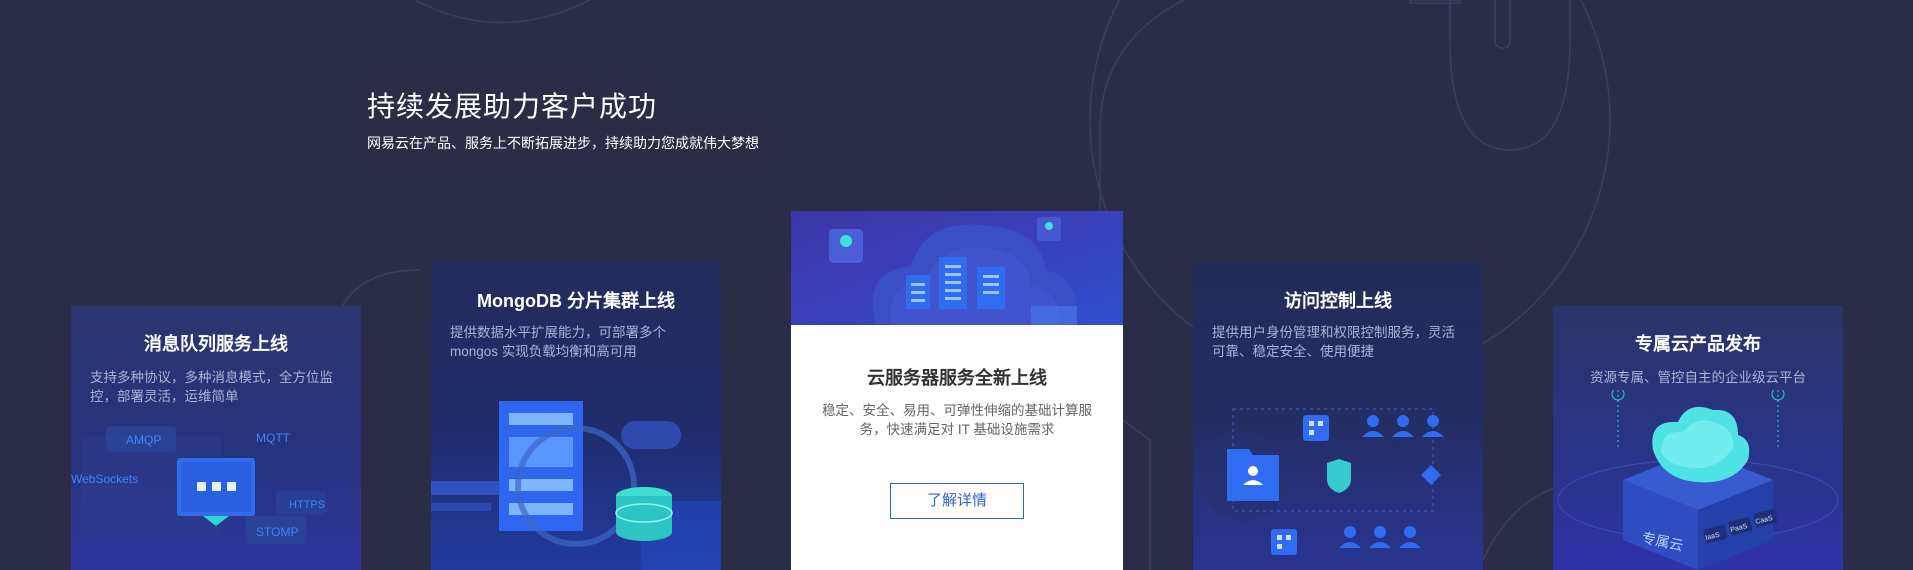 This screenshot has width=1913, height=570. What do you see at coordinates (512, 106) in the screenshot?
I see `section-title: 持续发展助力客户成功` at bounding box center [512, 106].